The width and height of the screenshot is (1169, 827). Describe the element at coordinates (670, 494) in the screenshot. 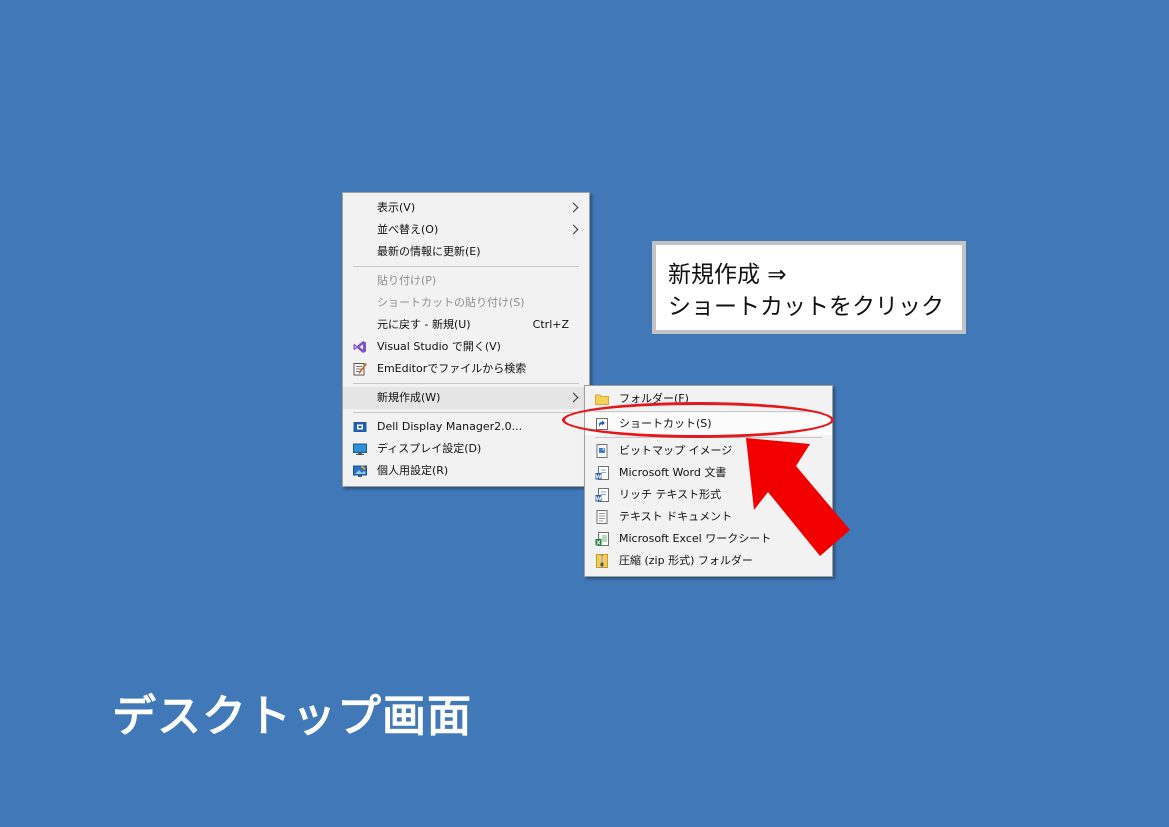

I see `submenu-item-label: リッチ テキスト形式` at that location.